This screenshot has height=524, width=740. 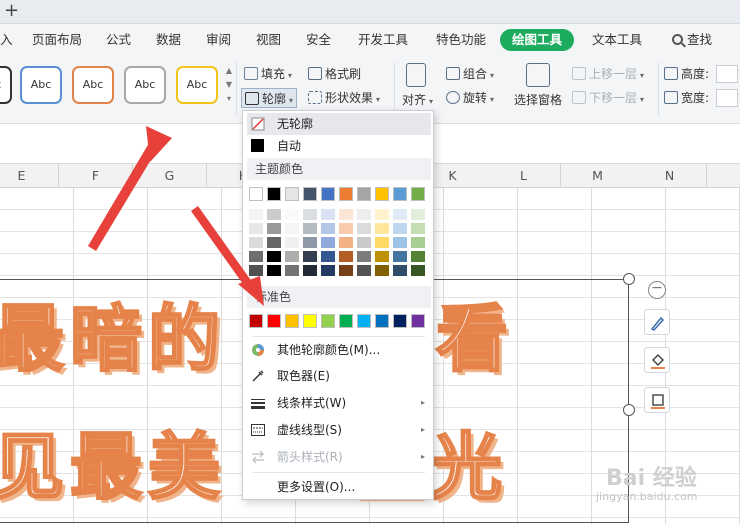 I want to click on styles-scroll: ▲ ▼ ▾, so click(x=229, y=86).